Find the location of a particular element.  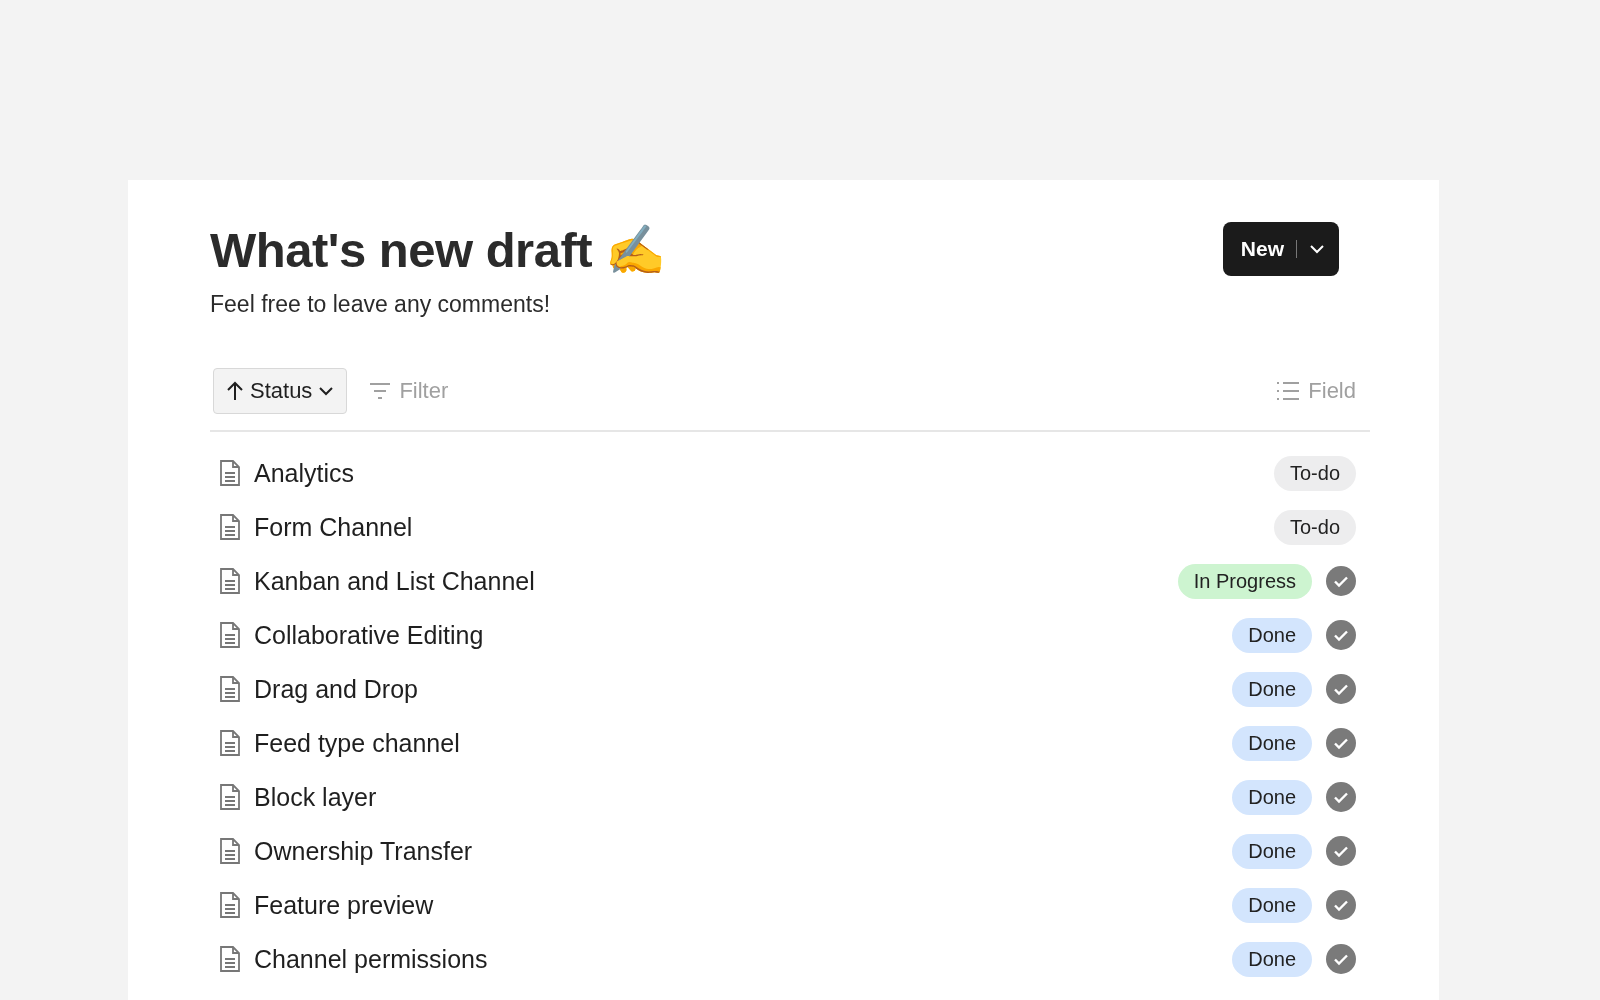

list-row: Form Channel To-do is located at coordinates (790, 527).